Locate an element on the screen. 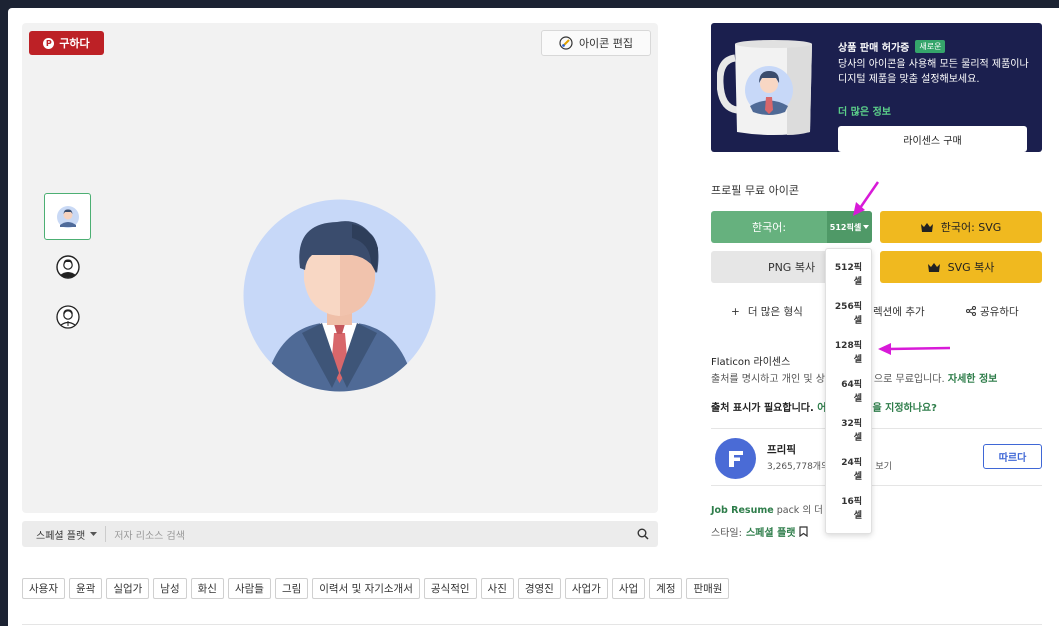 The height and width of the screenshot is (626, 1059). size-option-256: 256픽 셀 is located at coordinates (847, 314).